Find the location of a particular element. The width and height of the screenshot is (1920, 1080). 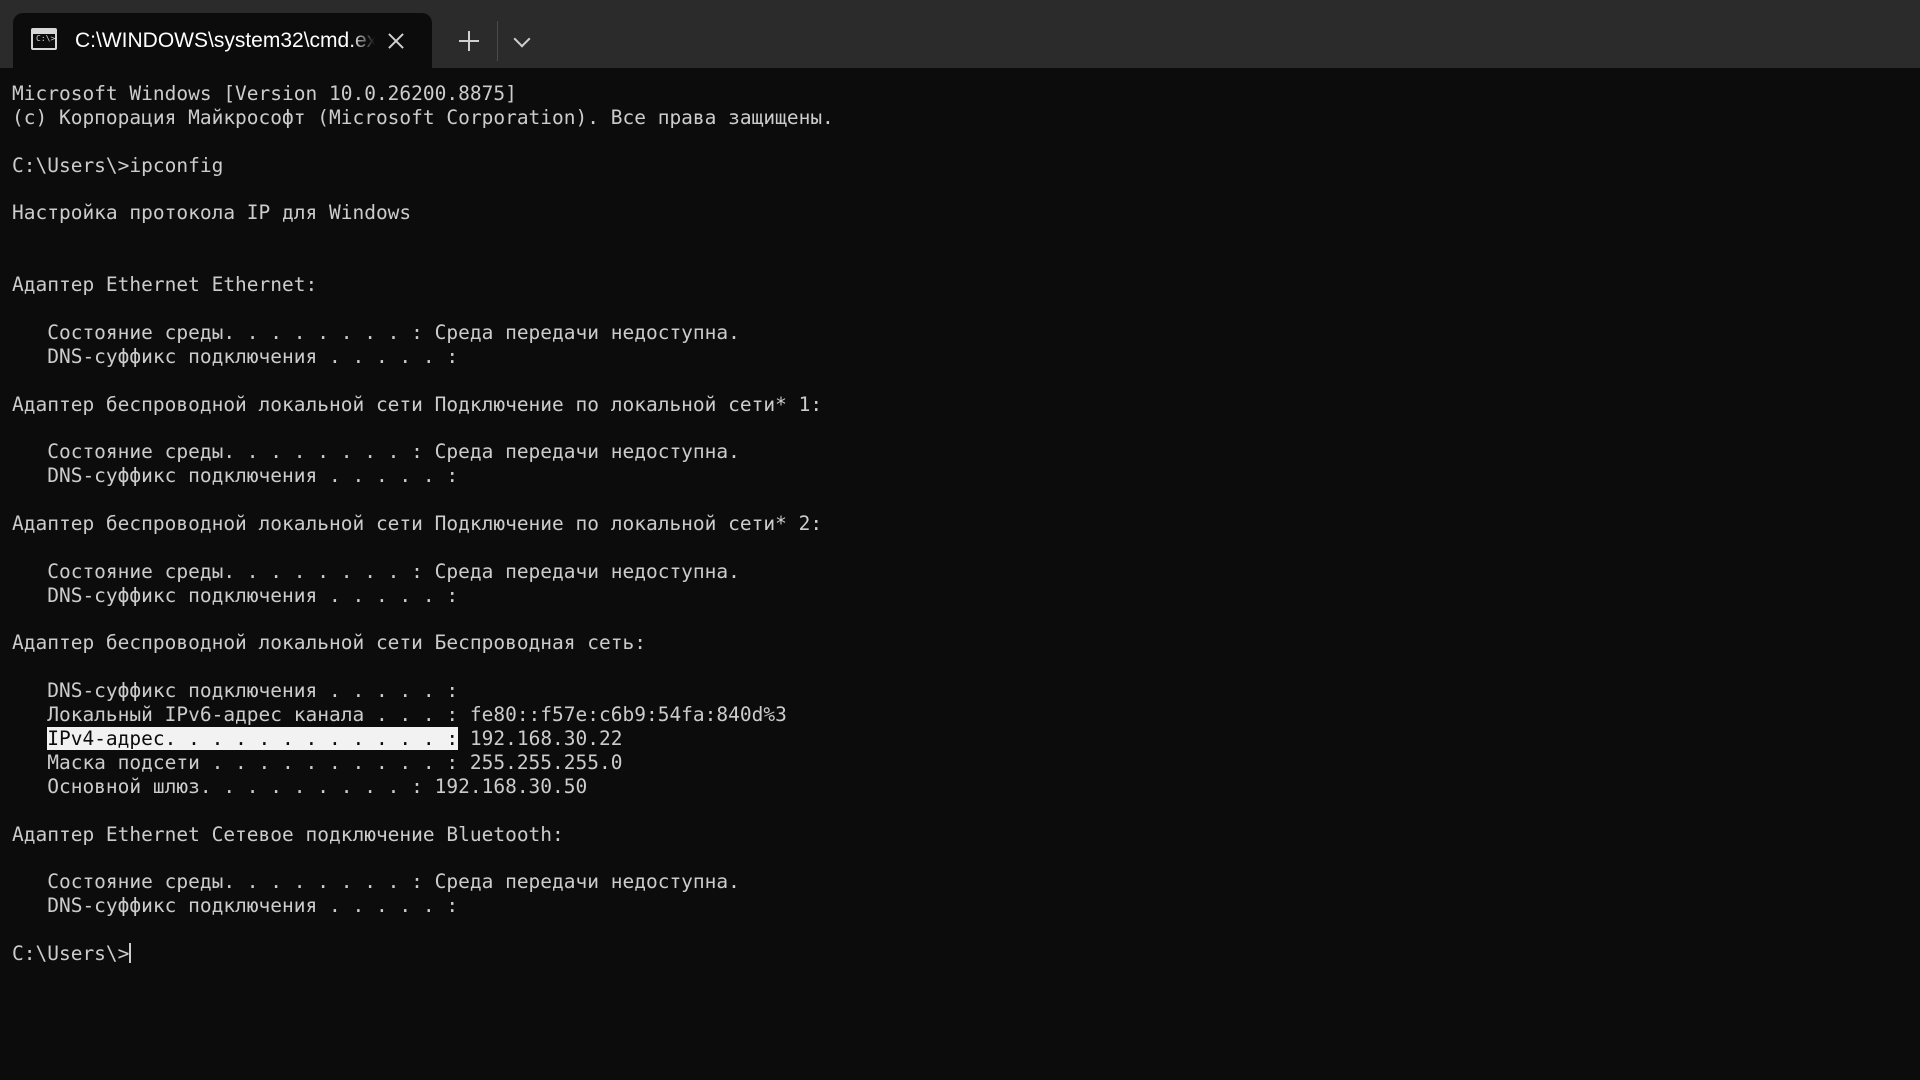

tabbar-divider is located at coordinates (497, 41).